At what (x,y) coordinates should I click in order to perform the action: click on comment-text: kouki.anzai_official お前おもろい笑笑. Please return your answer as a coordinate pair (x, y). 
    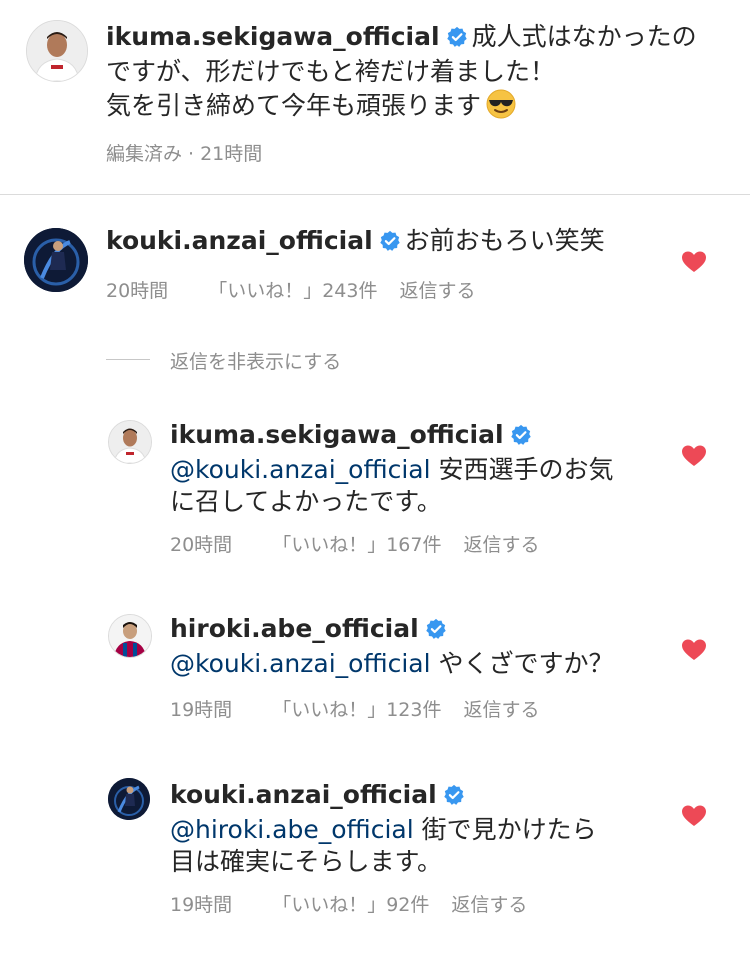
    Looking at the image, I should click on (386, 242).